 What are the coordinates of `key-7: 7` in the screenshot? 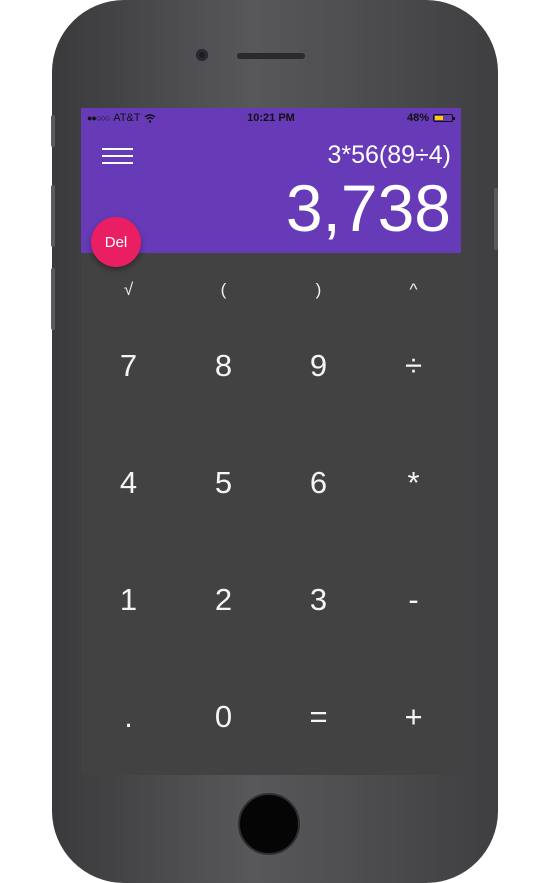 It's located at (128, 366).